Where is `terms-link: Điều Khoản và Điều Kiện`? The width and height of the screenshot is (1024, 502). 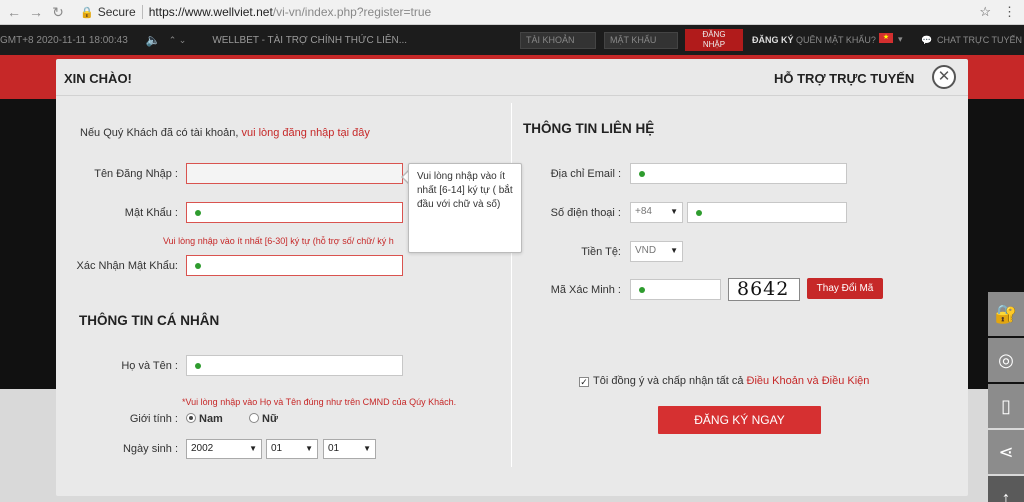
terms-link: Điều Khoản và Điều Kiện is located at coordinates (808, 381).